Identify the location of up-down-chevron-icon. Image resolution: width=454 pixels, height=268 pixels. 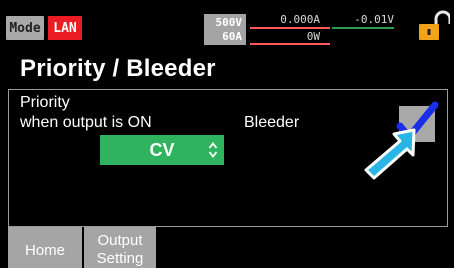
(213, 150).